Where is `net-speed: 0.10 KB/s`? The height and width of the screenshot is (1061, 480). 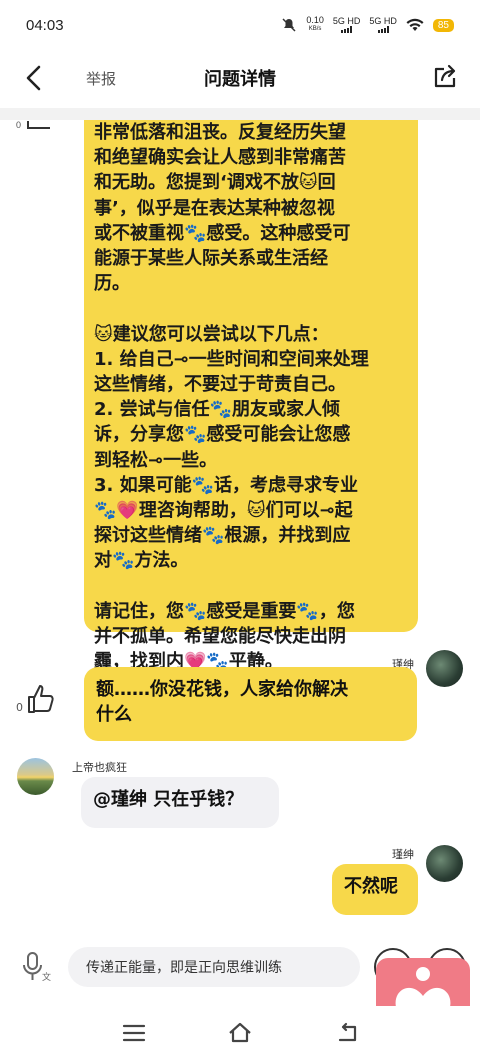
net-speed: 0.10 KB/s is located at coordinates (315, 25).